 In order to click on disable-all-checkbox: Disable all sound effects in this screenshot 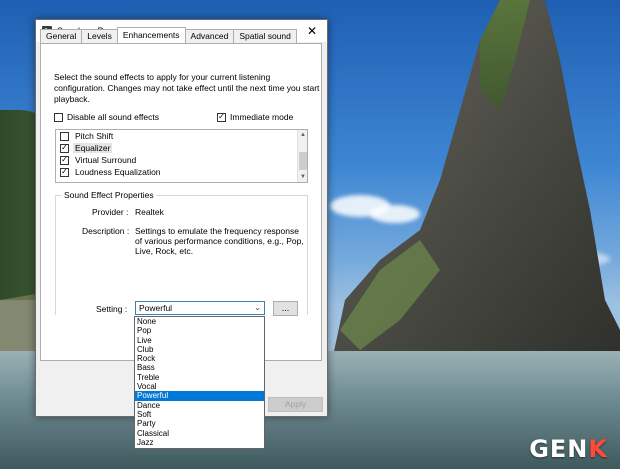, I will do `click(106, 117)`.